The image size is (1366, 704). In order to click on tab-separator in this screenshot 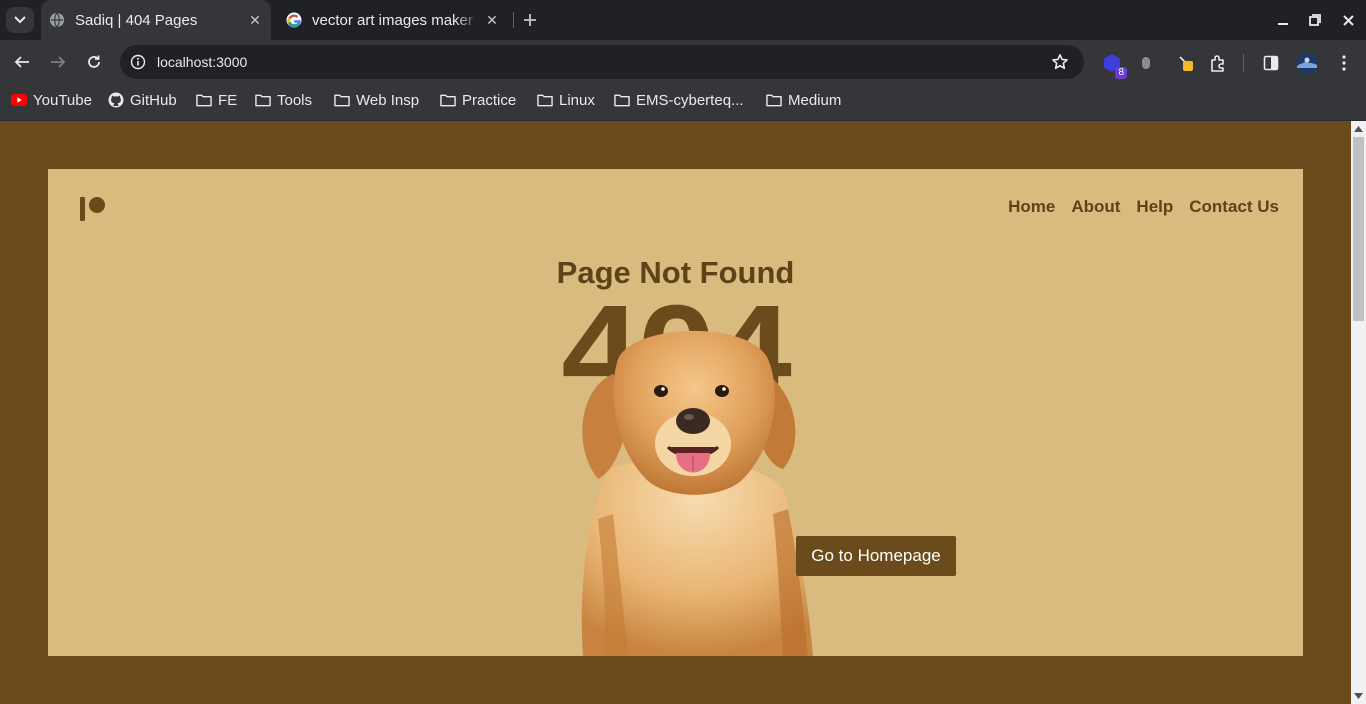, I will do `click(513, 20)`.